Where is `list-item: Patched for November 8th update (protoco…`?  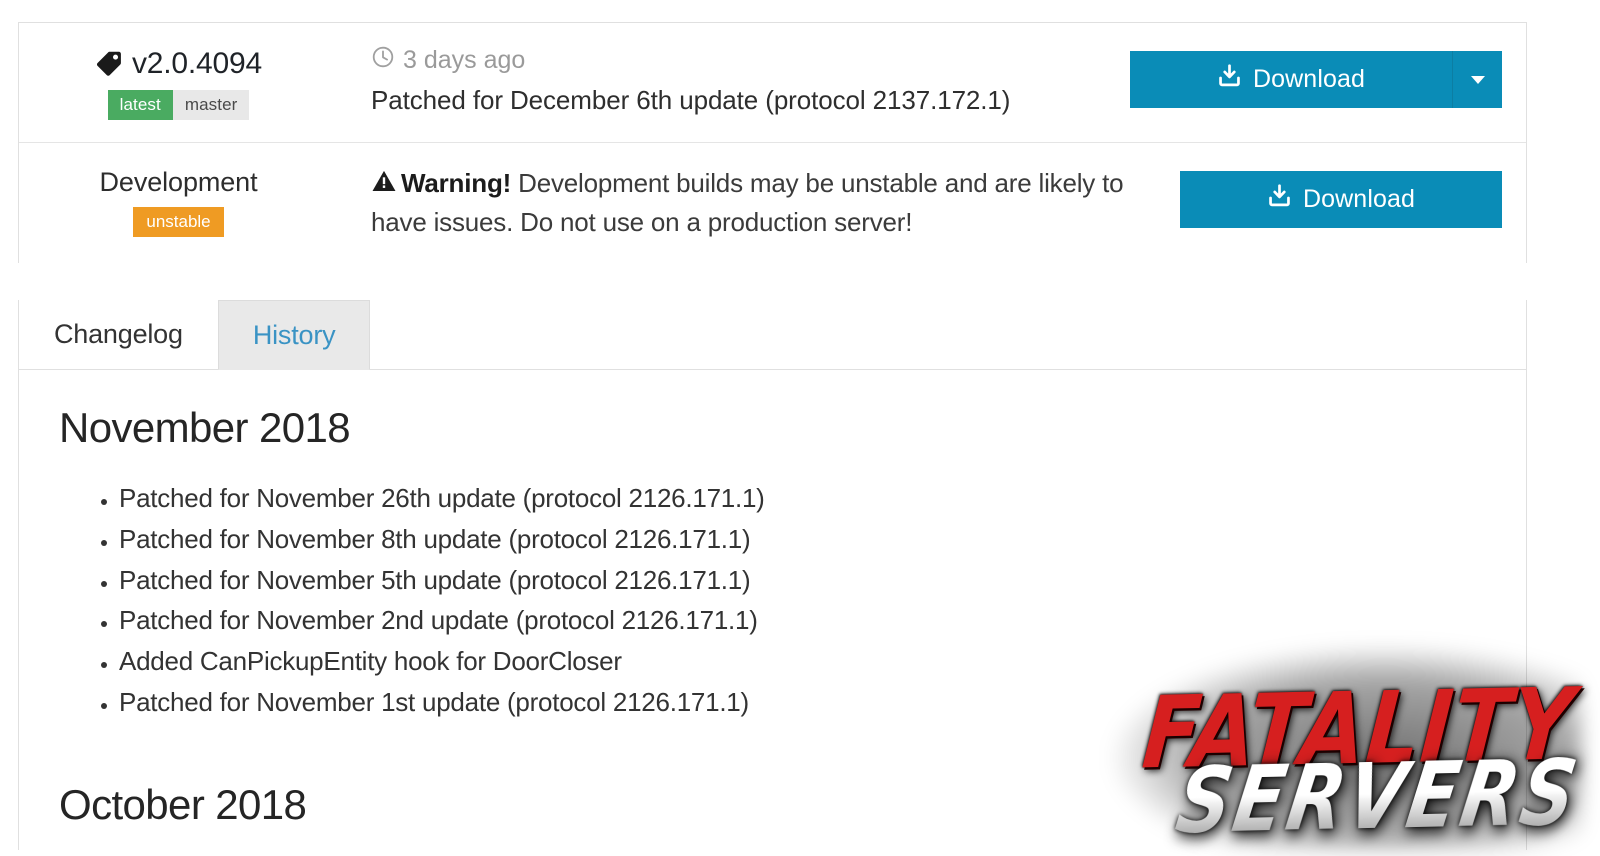
list-item: Patched for November 8th update (protoco… is located at coordinates (802, 539).